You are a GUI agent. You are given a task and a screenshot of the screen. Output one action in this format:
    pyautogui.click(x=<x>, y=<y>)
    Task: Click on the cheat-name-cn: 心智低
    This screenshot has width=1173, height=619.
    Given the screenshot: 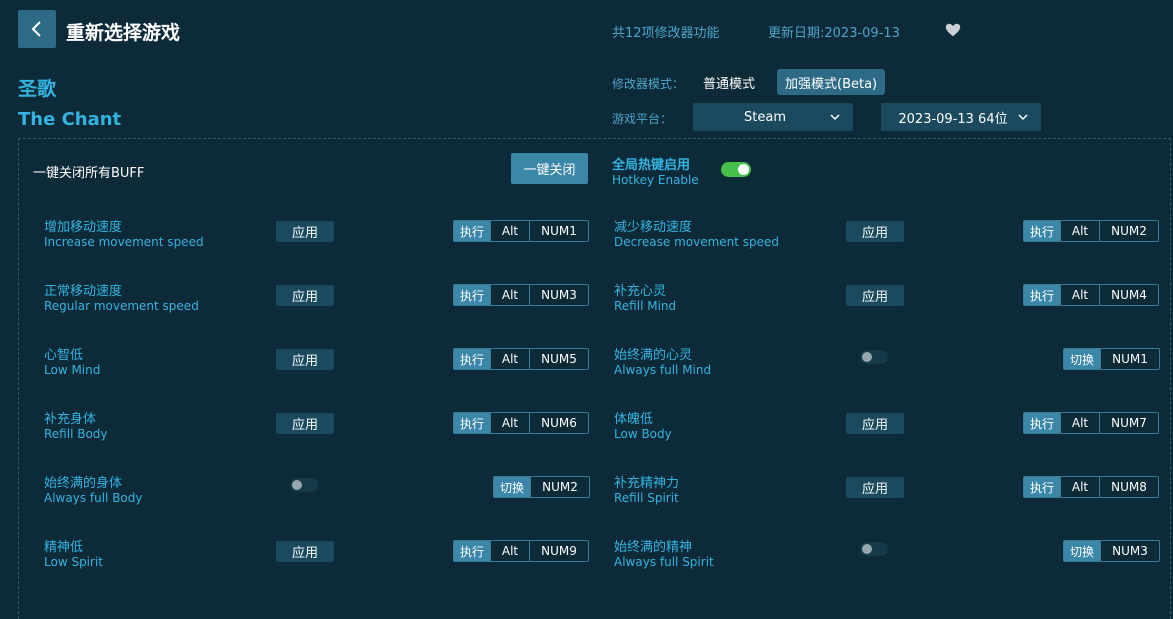 What is the action you would take?
    pyautogui.click(x=64, y=355)
    